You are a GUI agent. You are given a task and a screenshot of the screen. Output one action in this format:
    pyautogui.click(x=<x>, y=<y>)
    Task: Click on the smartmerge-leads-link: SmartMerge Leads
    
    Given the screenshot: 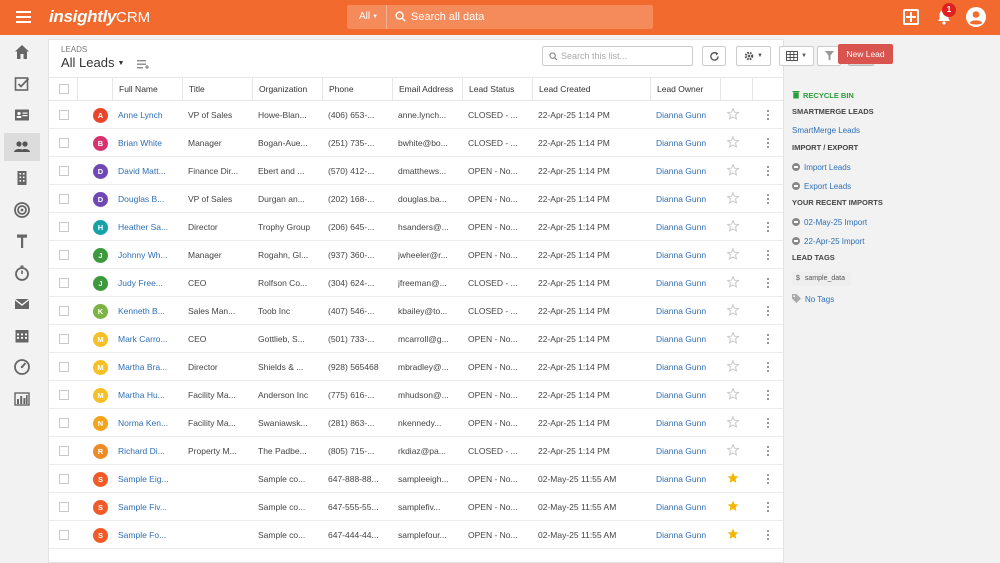 What is the action you would take?
    pyautogui.click(x=826, y=130)
    